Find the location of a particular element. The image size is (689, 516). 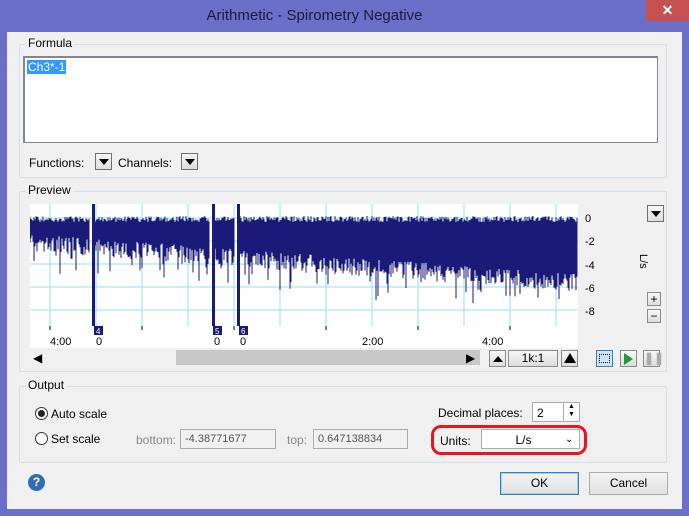

y-tick-0: 0 is located at coordinates (588, 219).